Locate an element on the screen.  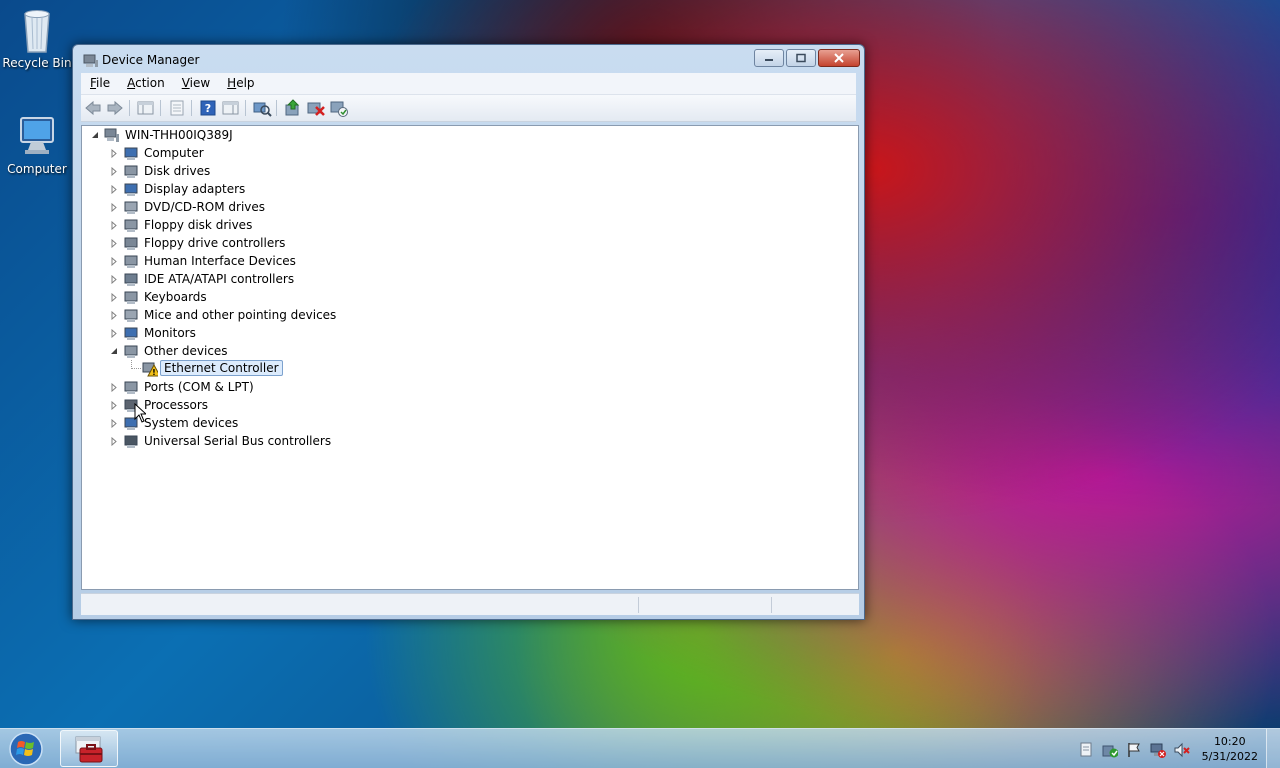
desktop-icon-label: Recycle Bin is located at coordinates (37, 63).